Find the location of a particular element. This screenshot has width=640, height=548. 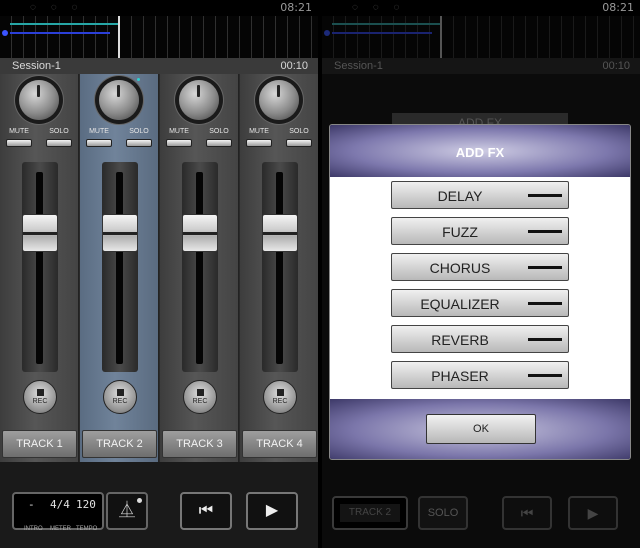

meter-label: METER is located at coordinates (60, 529).